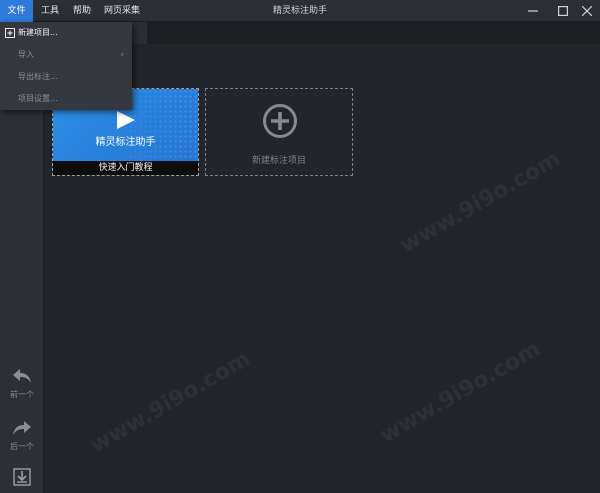 Image resolution: width=600 pixels, height=493 pixels. I want to click on minimize-button, so click(533, 11).